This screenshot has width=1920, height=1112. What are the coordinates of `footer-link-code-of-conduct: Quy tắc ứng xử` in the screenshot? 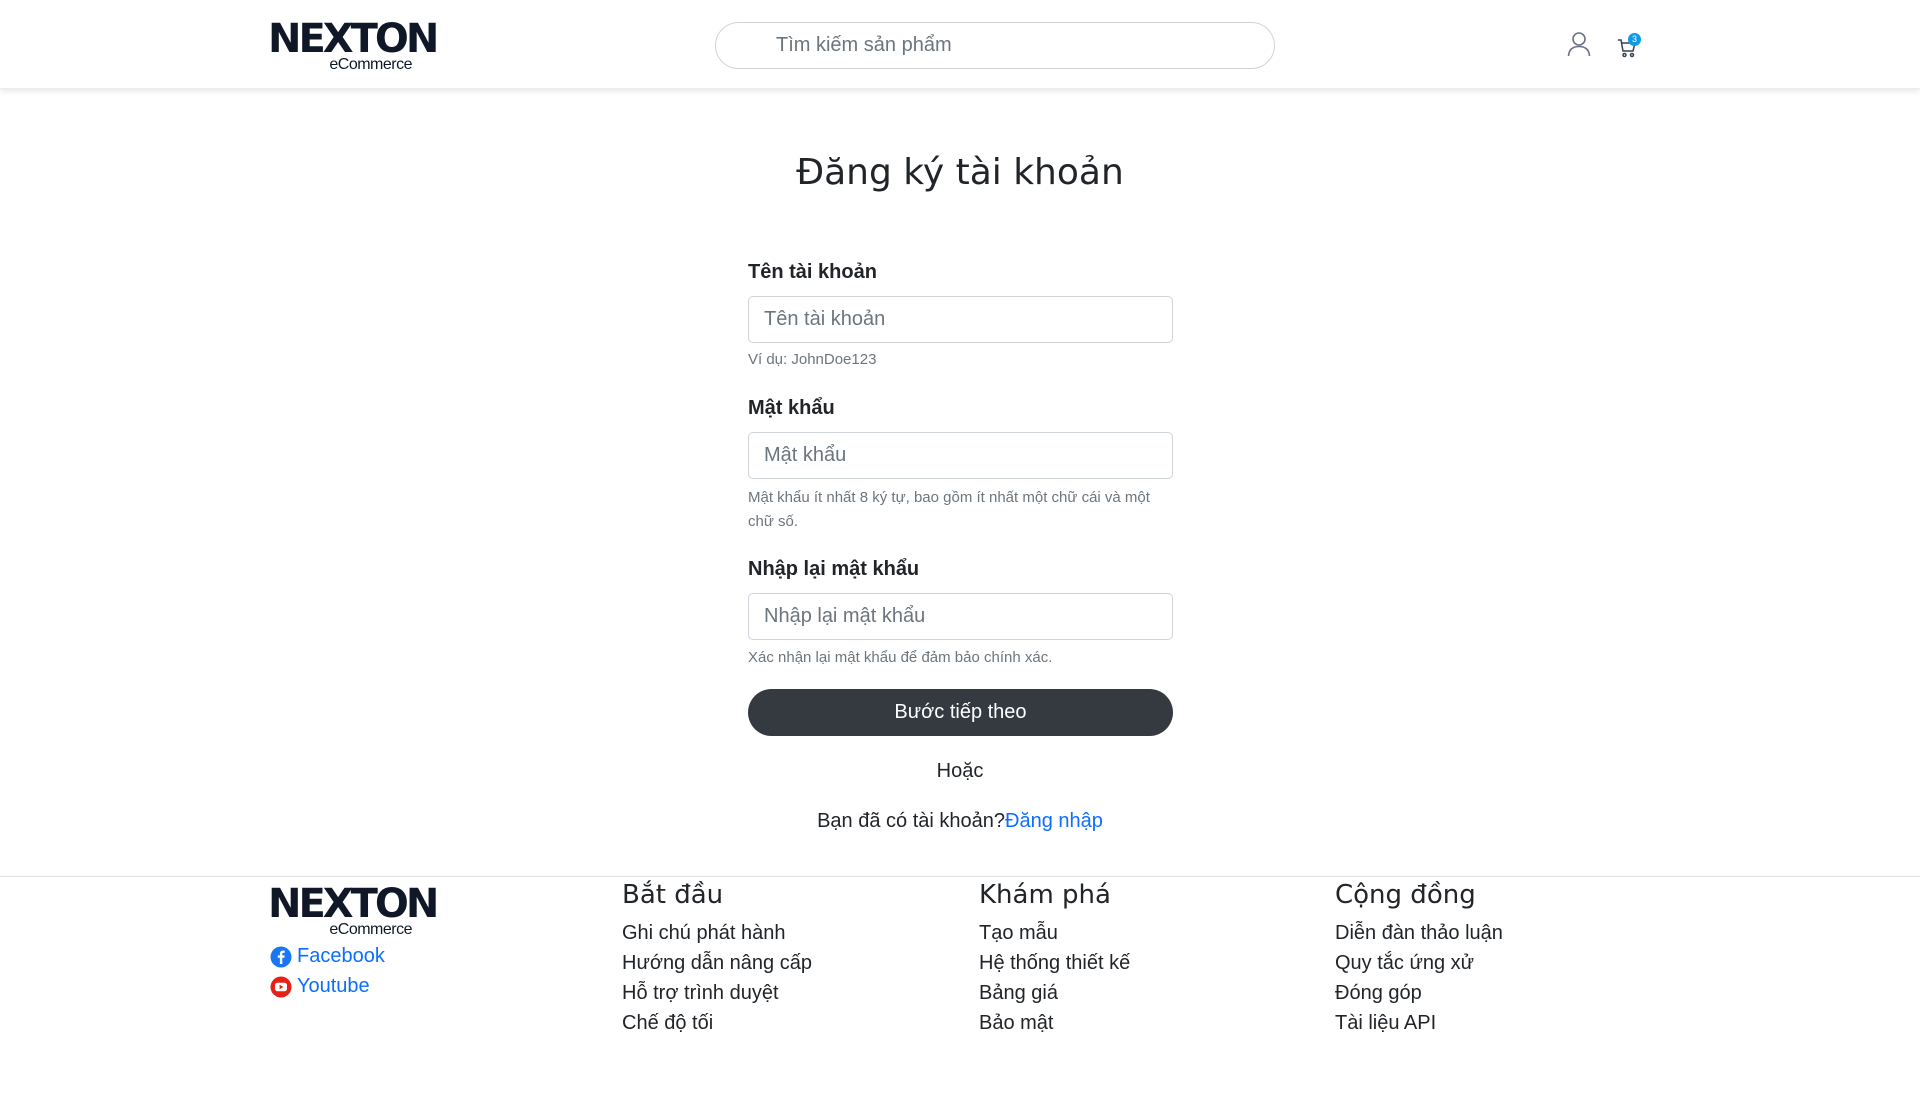 It's located at (1404, 963).